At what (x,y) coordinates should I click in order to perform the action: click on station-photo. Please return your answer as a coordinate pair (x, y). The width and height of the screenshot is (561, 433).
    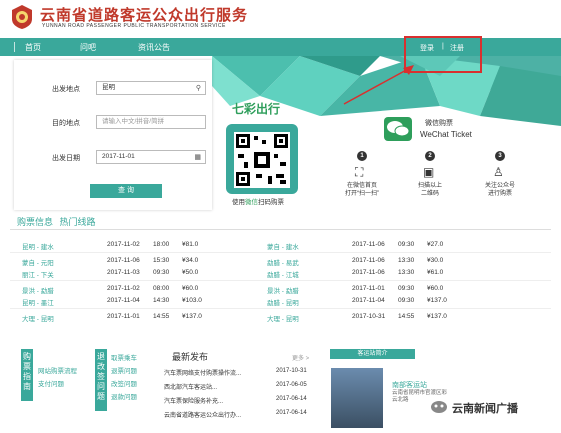
    Looking at the image, I should click on (357, 398).